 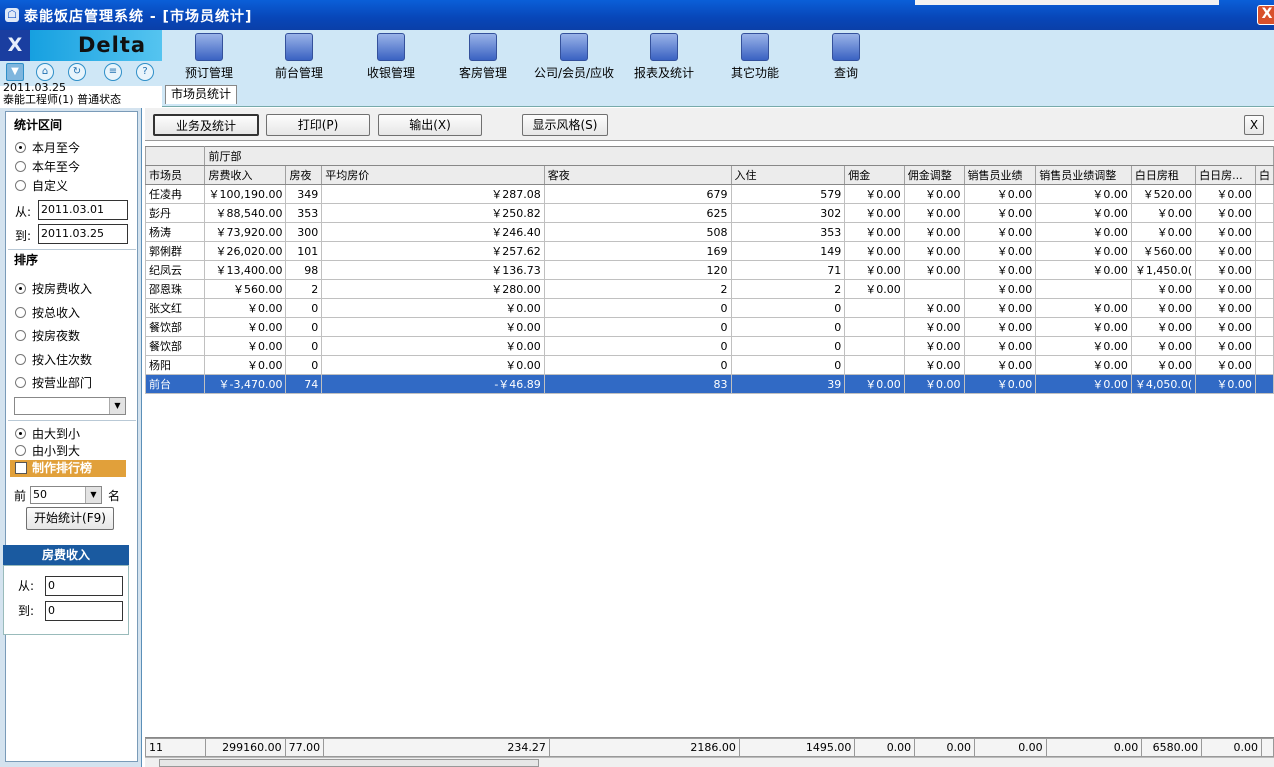 I want to click on calc-icon: ≡, so click(x=113, y=72).